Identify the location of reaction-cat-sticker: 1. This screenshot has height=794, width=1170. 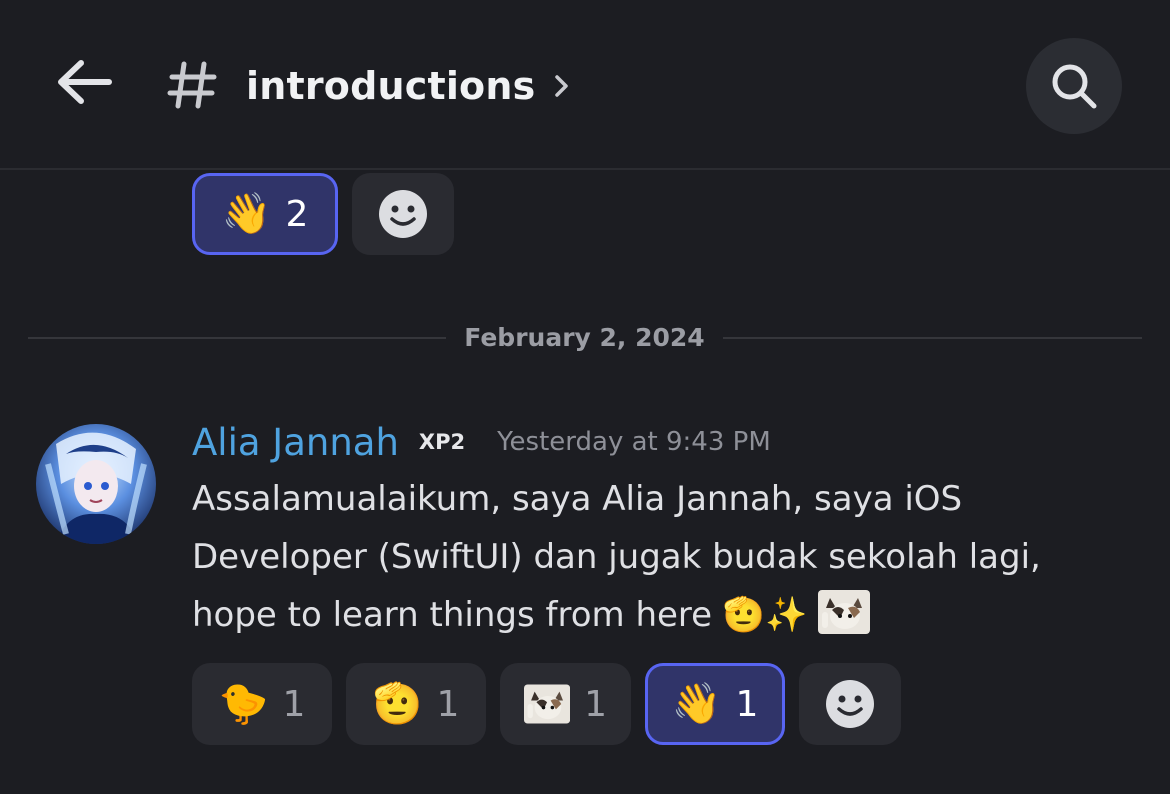
(565, 704).